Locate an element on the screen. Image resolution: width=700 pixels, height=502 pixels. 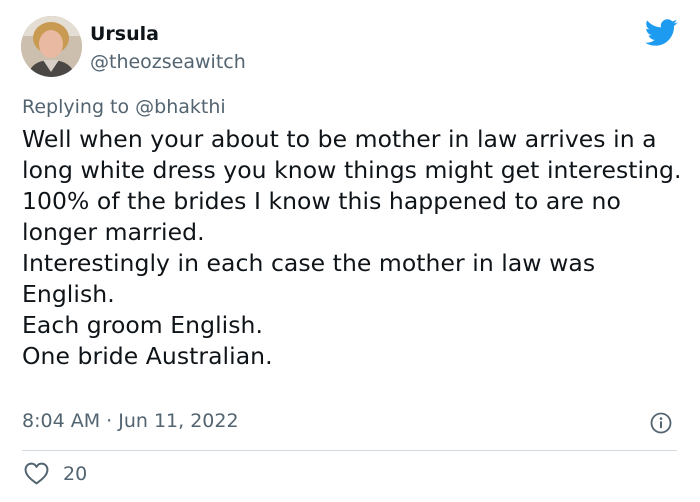
info-icon is located at coordinates (661, 423).